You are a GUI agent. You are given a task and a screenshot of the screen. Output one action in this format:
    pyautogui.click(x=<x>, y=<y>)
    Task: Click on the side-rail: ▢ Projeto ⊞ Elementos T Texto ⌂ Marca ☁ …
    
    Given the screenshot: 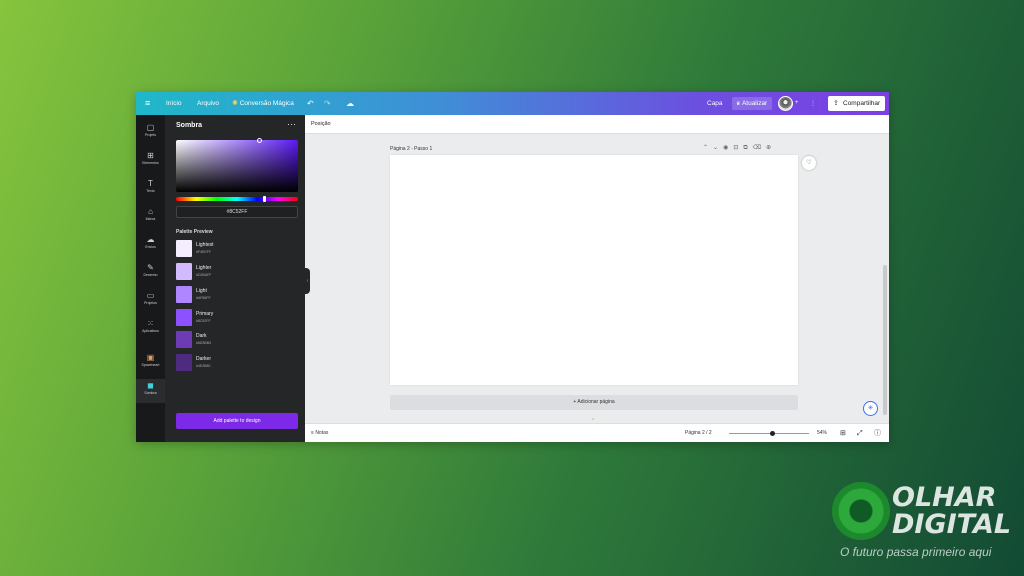 What is the action you would take?
    pyautogui.click(x=150, y=278)
    